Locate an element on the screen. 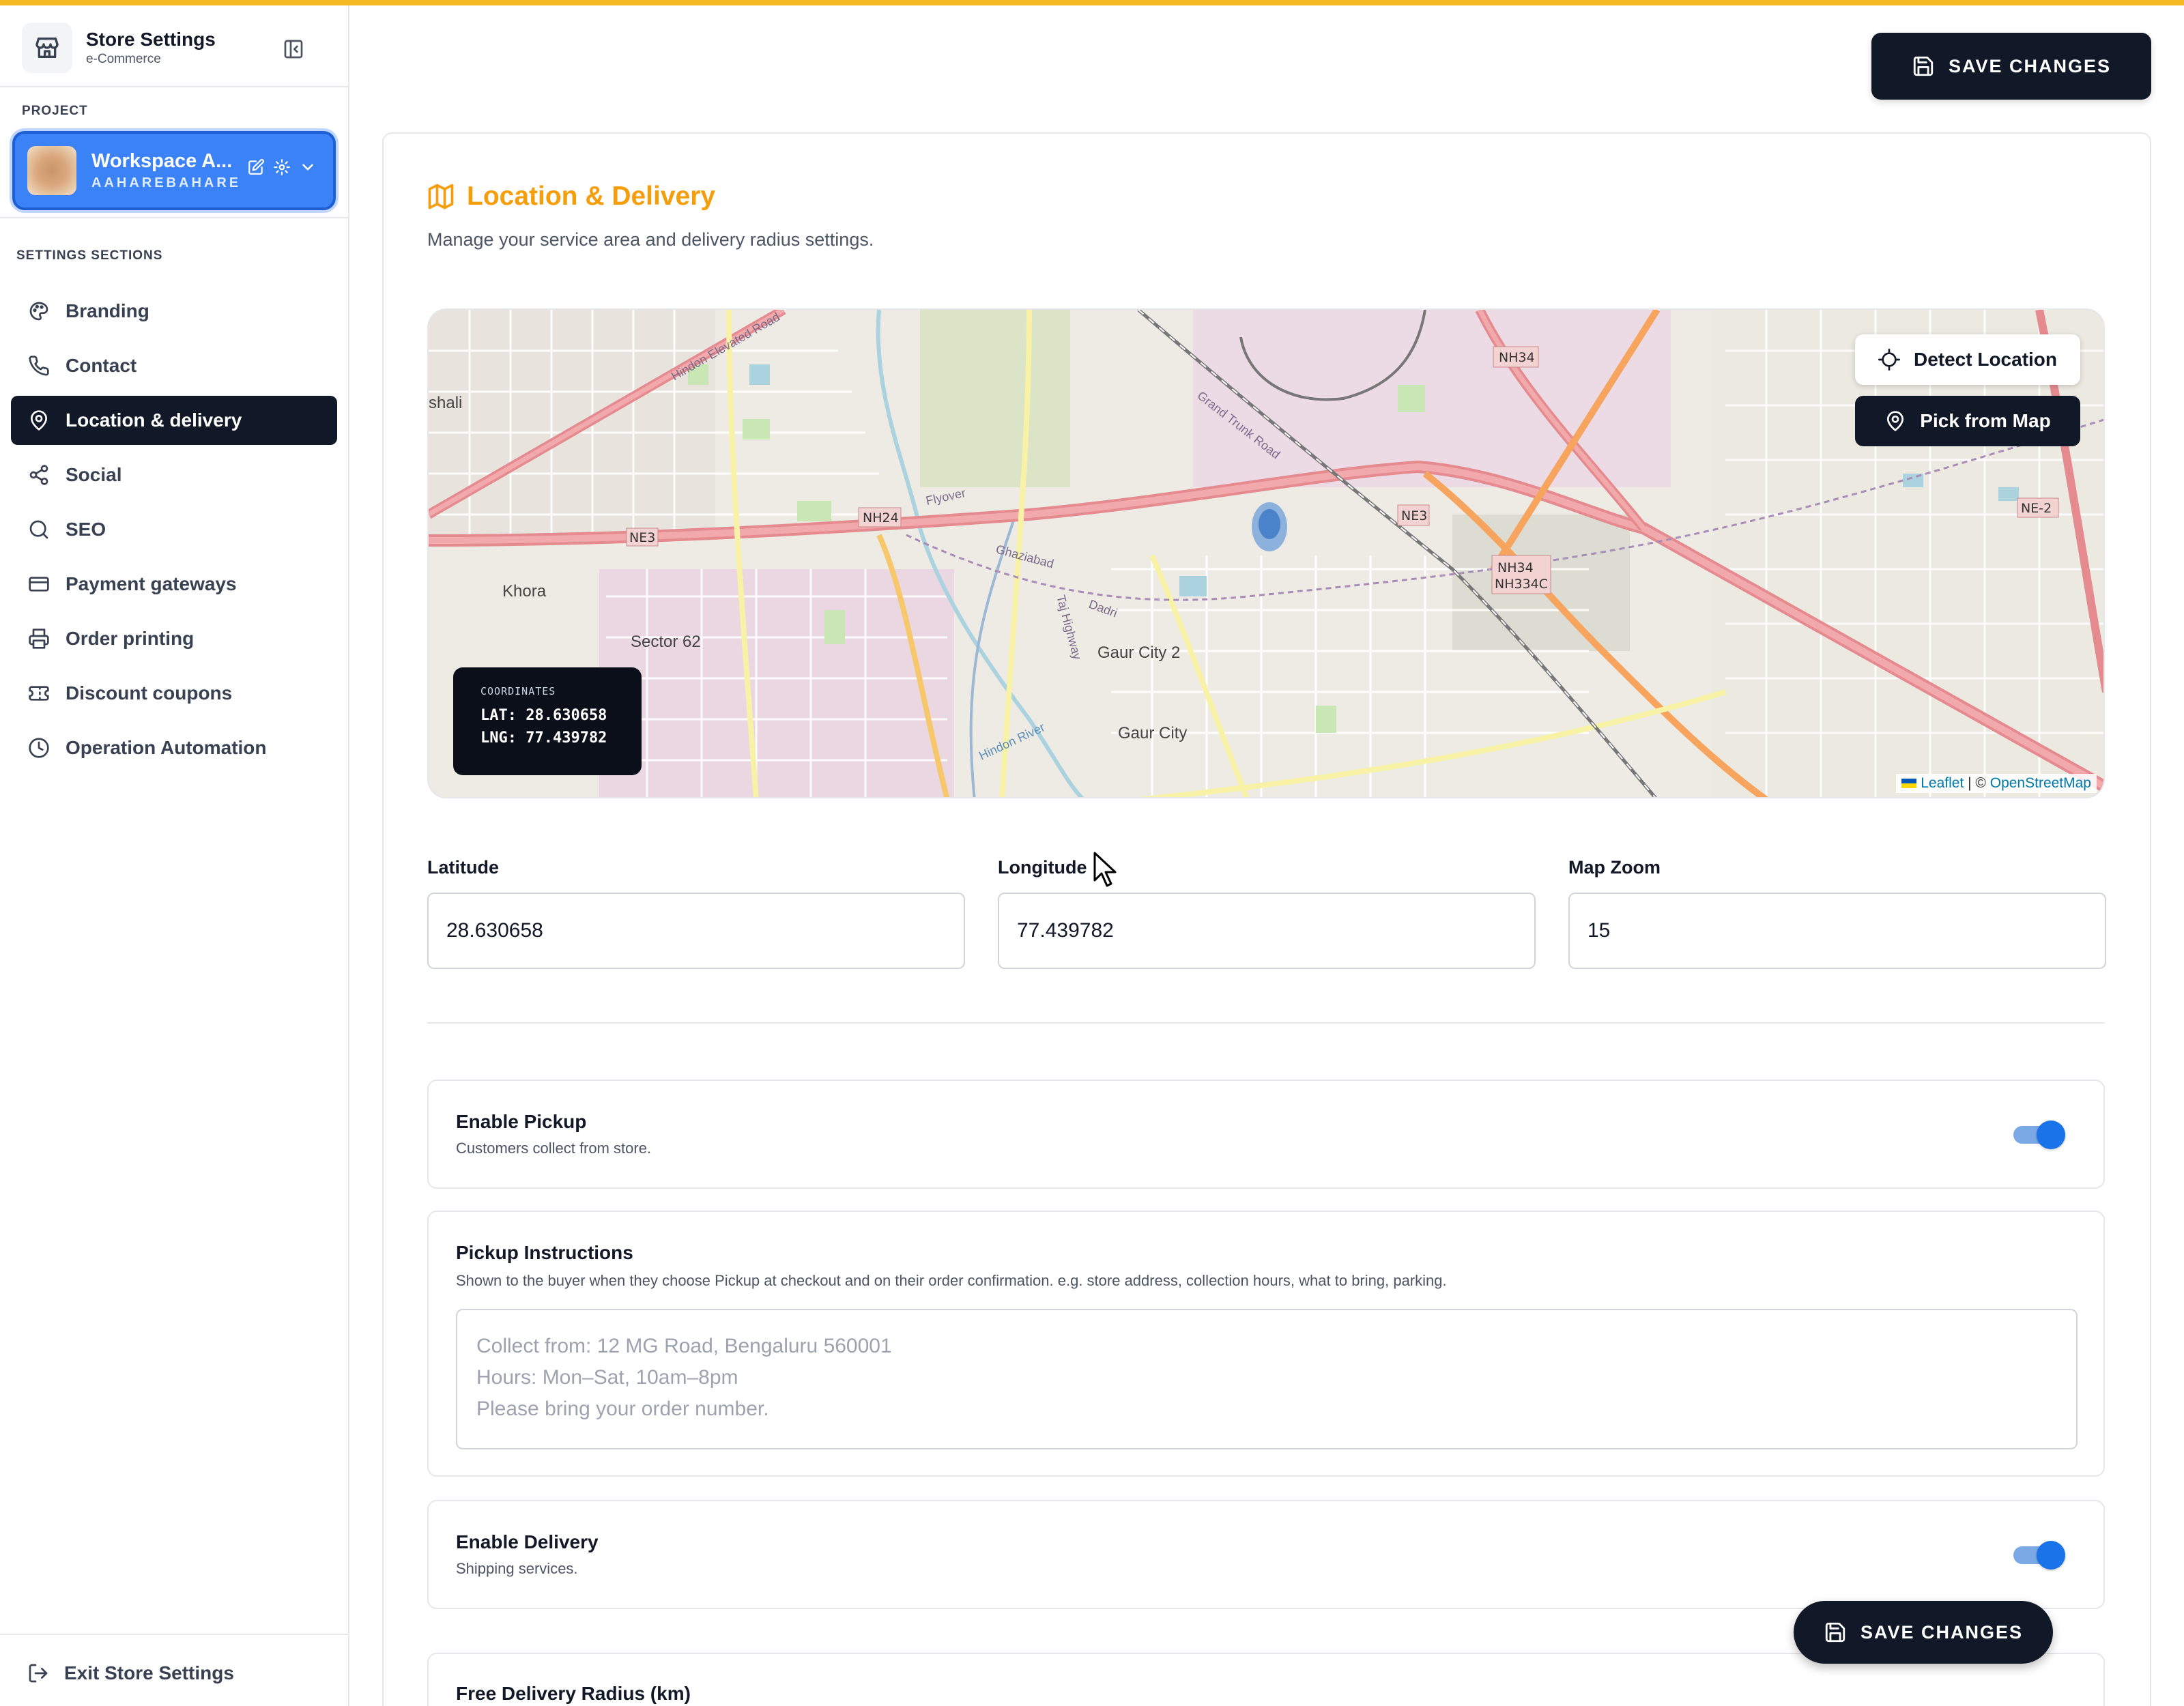  map-label: Khora is located at coordinates (524, 591).